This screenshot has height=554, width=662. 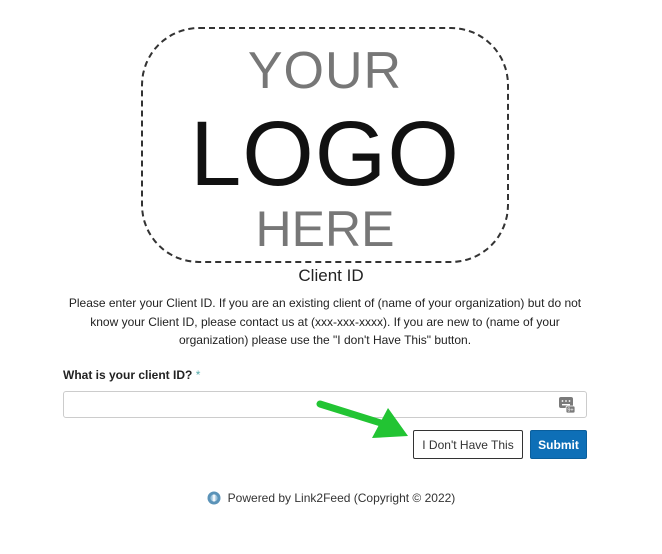 What do you see at coordinates (362, 419) in the screenshot?
I see `green-arrow-icon` at bounding box center [362, 419].